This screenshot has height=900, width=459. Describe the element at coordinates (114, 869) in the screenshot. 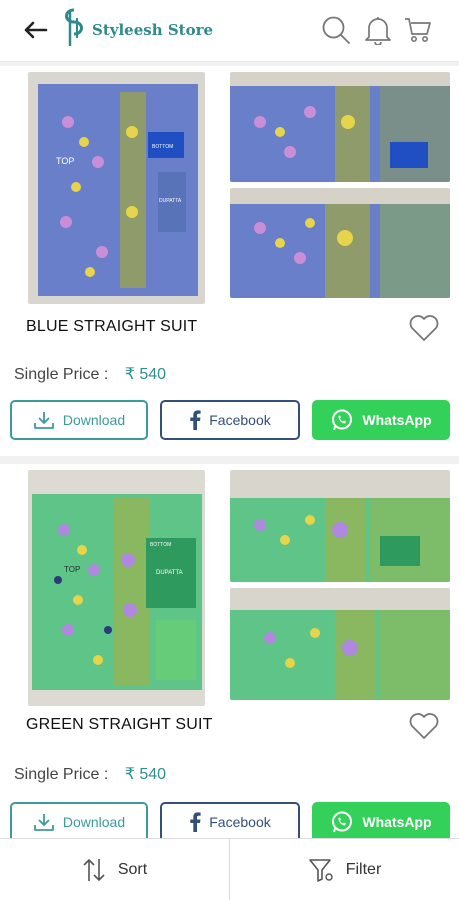

I see `sort-button: Sort` at that location.